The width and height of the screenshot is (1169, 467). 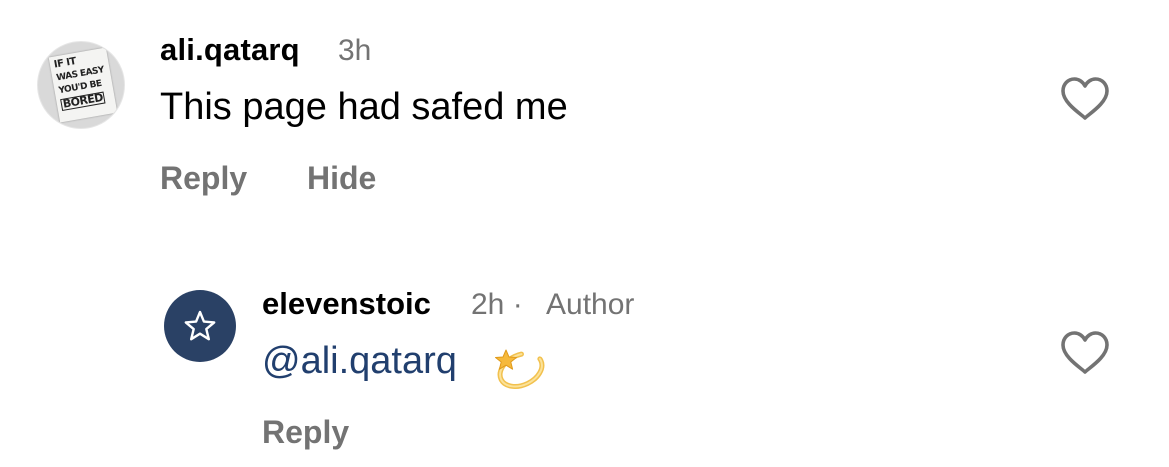 I want to click on avatar-sign-image: IF IT WAS EASY YOU'D BE BORED, so click(x=83, y=85).